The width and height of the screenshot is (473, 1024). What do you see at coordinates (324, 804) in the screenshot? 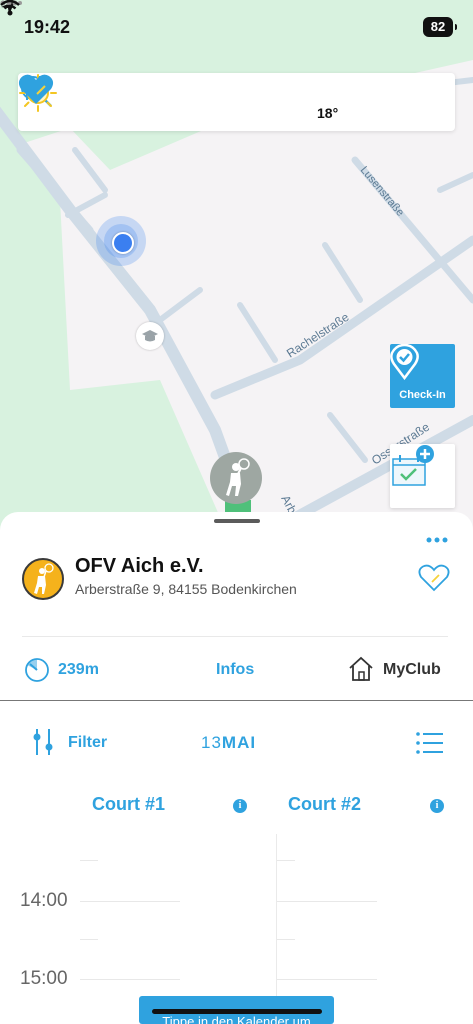
I see `court-2-header: Court #2` at bounding box center [324, 804].